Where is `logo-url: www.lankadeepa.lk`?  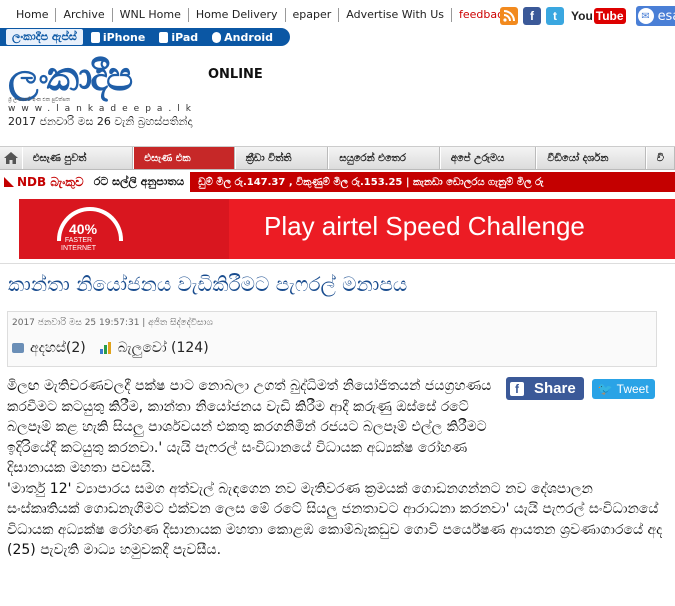
logo-url: www.lankadeepa.lk is located at coordinates (102, 109).